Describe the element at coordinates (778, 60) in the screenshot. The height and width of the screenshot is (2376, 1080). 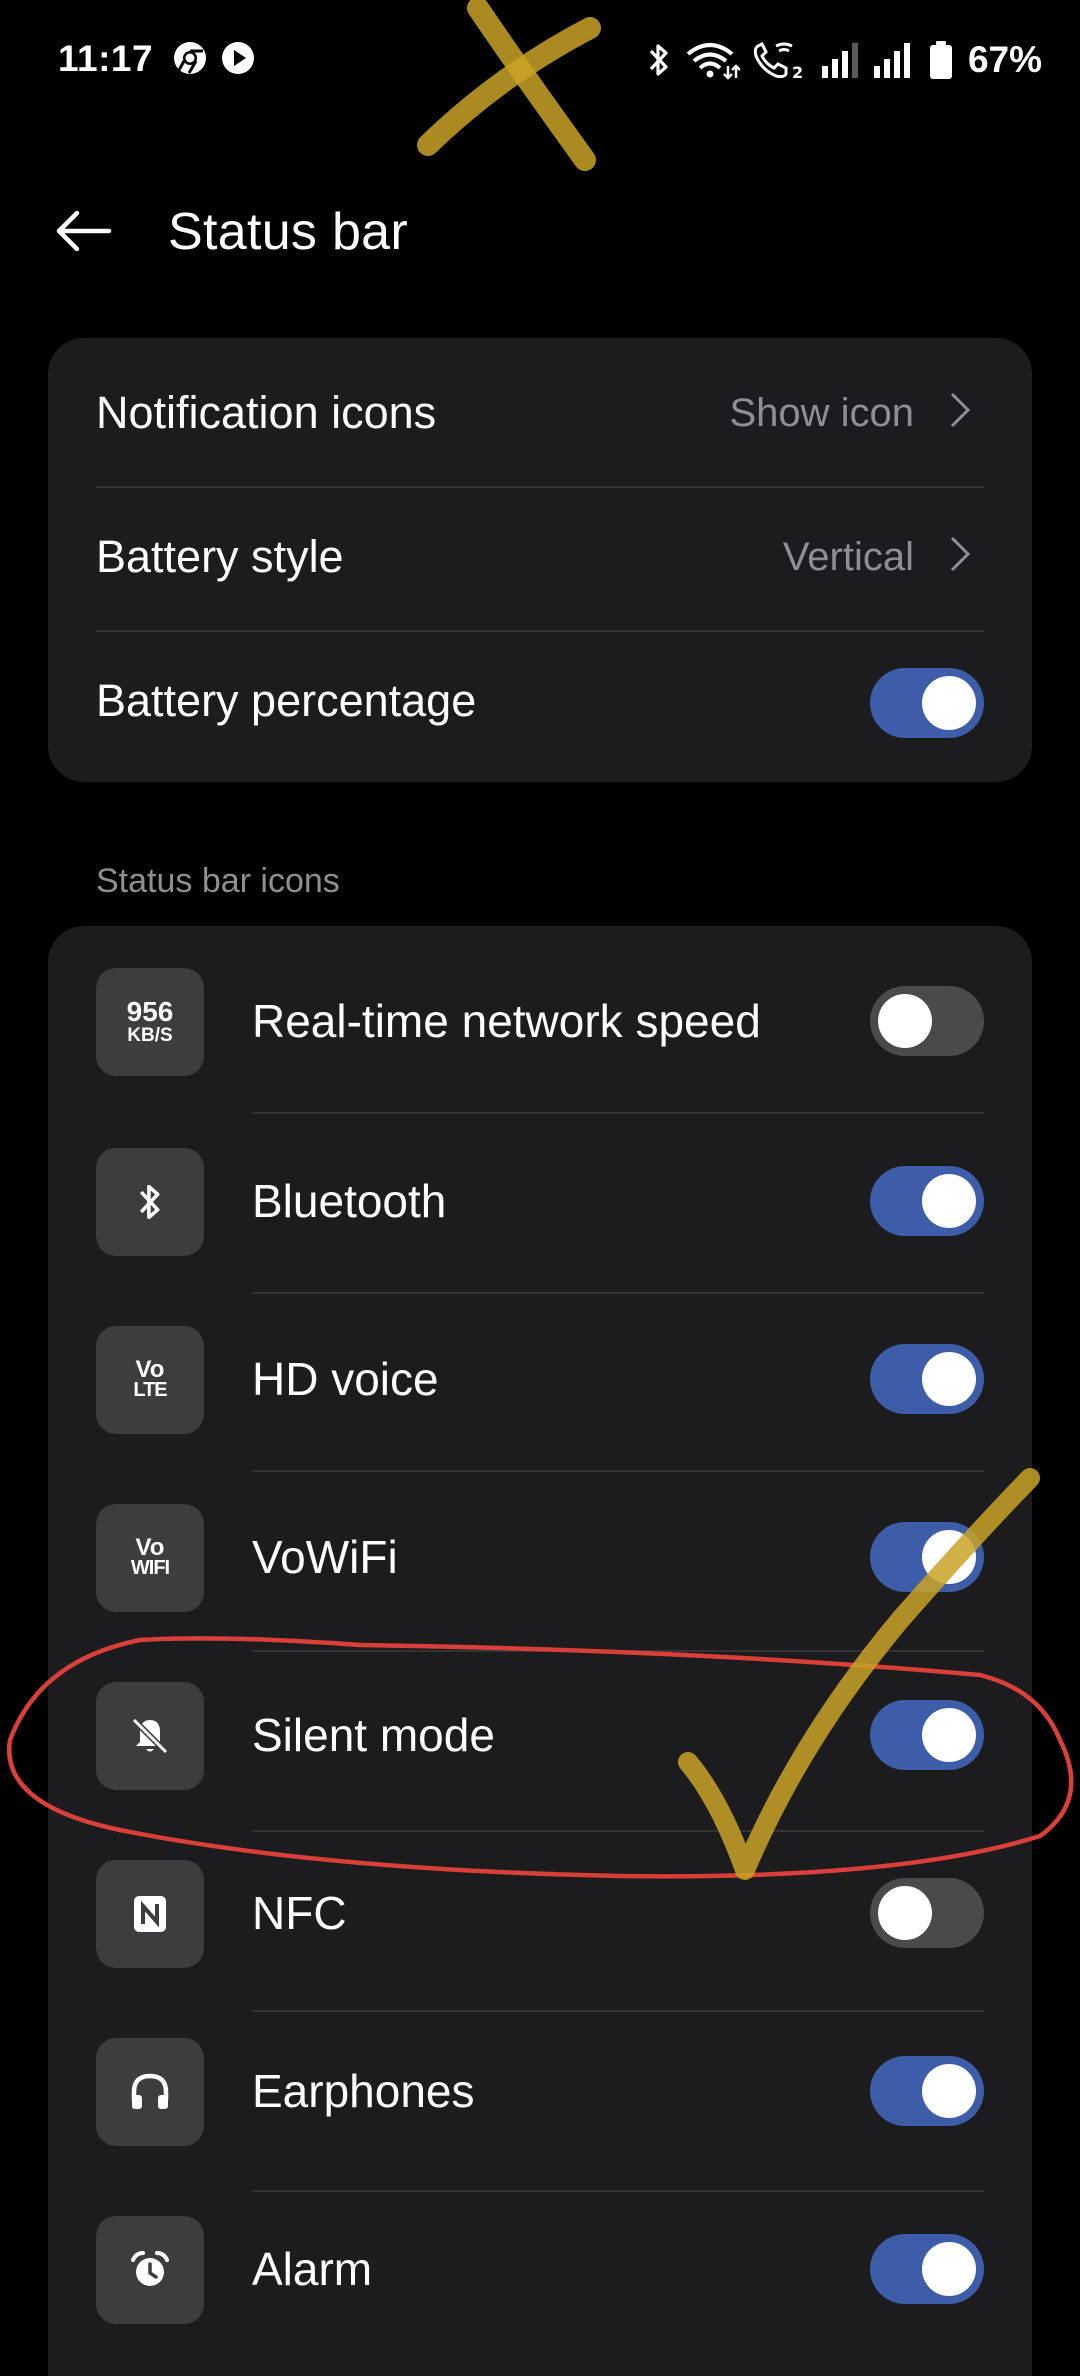
I see `wifi-call-icon: 2` at that location.